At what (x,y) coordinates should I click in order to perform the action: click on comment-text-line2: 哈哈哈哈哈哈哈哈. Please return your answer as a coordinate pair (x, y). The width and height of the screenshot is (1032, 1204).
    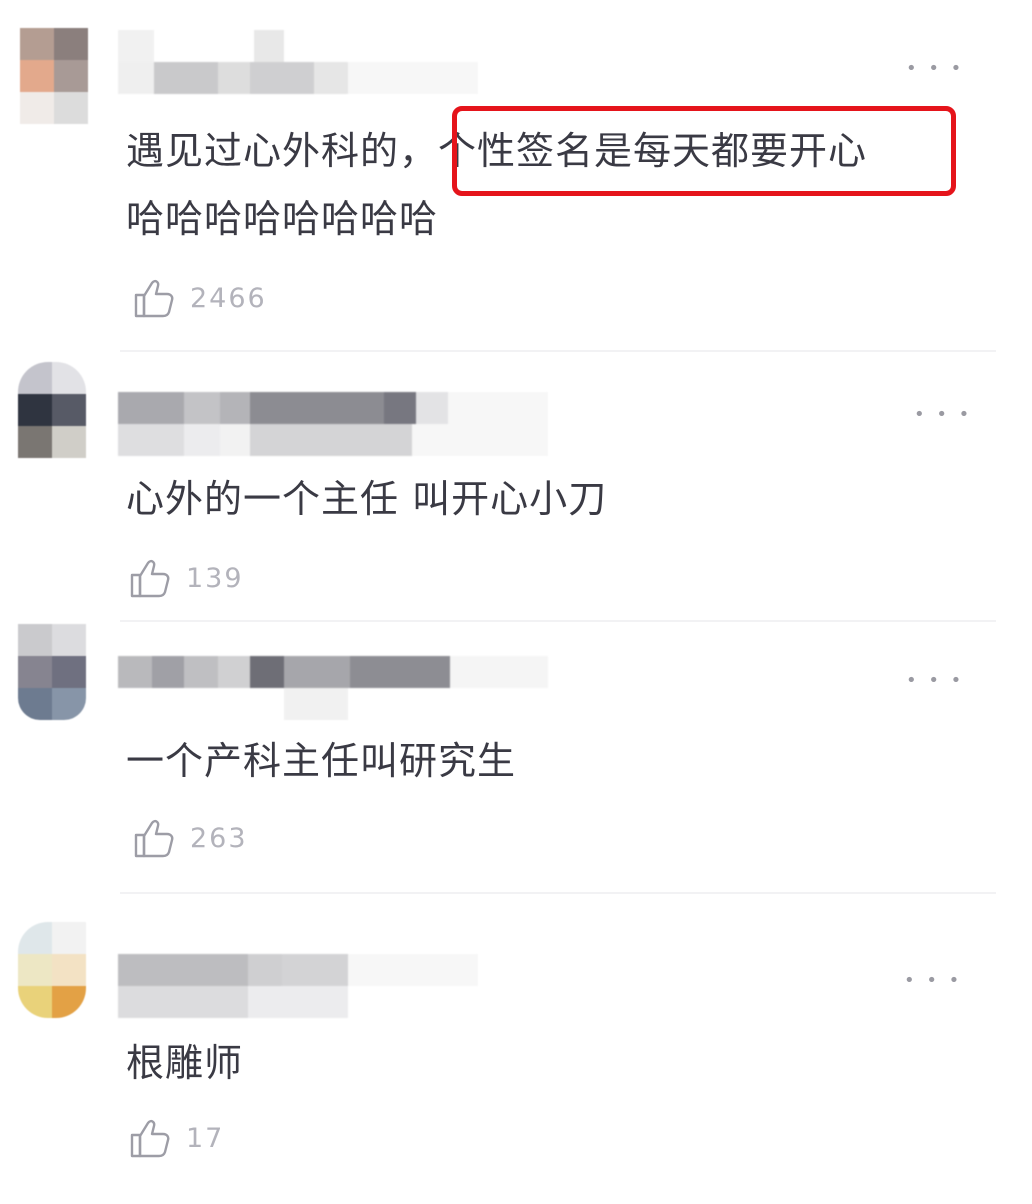
    Looking at the image, I should click on (282, 219).